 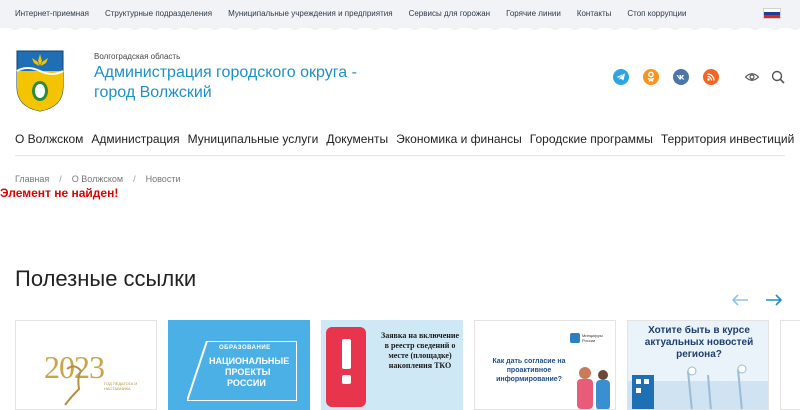 I want to click on useful-links-title: Полезные ссылки, so click(x=106, y=278).